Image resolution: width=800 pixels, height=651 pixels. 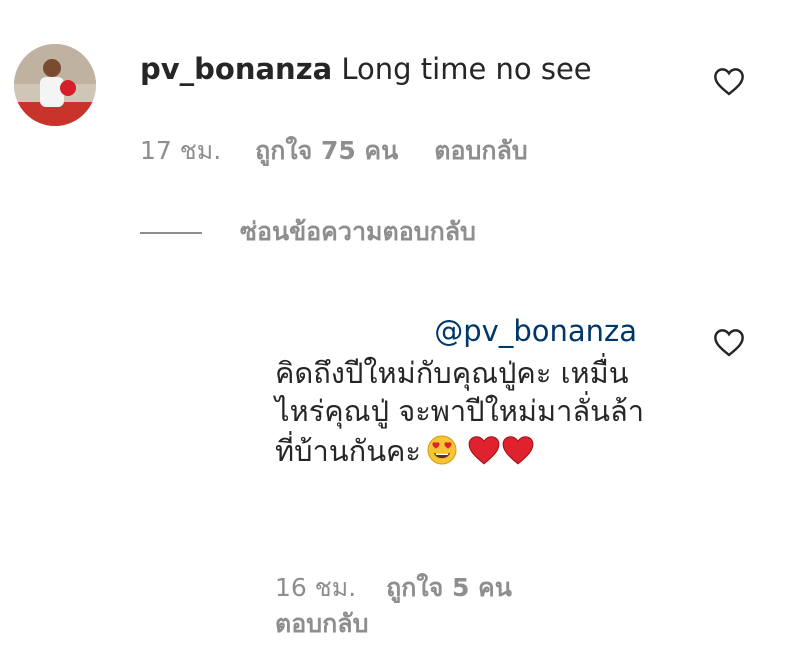 I want to click on reply-likes-link: ถูกใจ 5 คน, so click(x=449, y=588).